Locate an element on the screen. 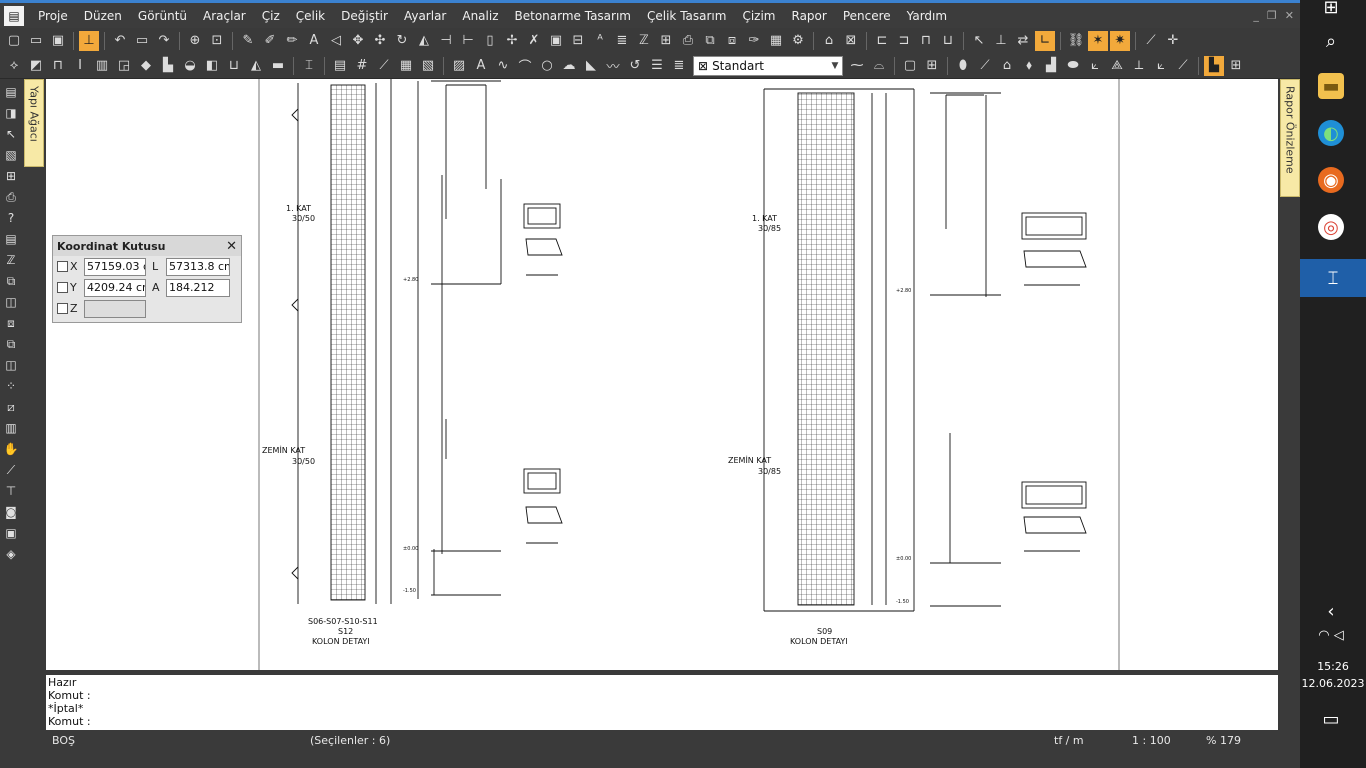 The width and height of the screenshot is (1366, 768). clock-date: 12.06.2023 is located at coordinates (1333, 683).